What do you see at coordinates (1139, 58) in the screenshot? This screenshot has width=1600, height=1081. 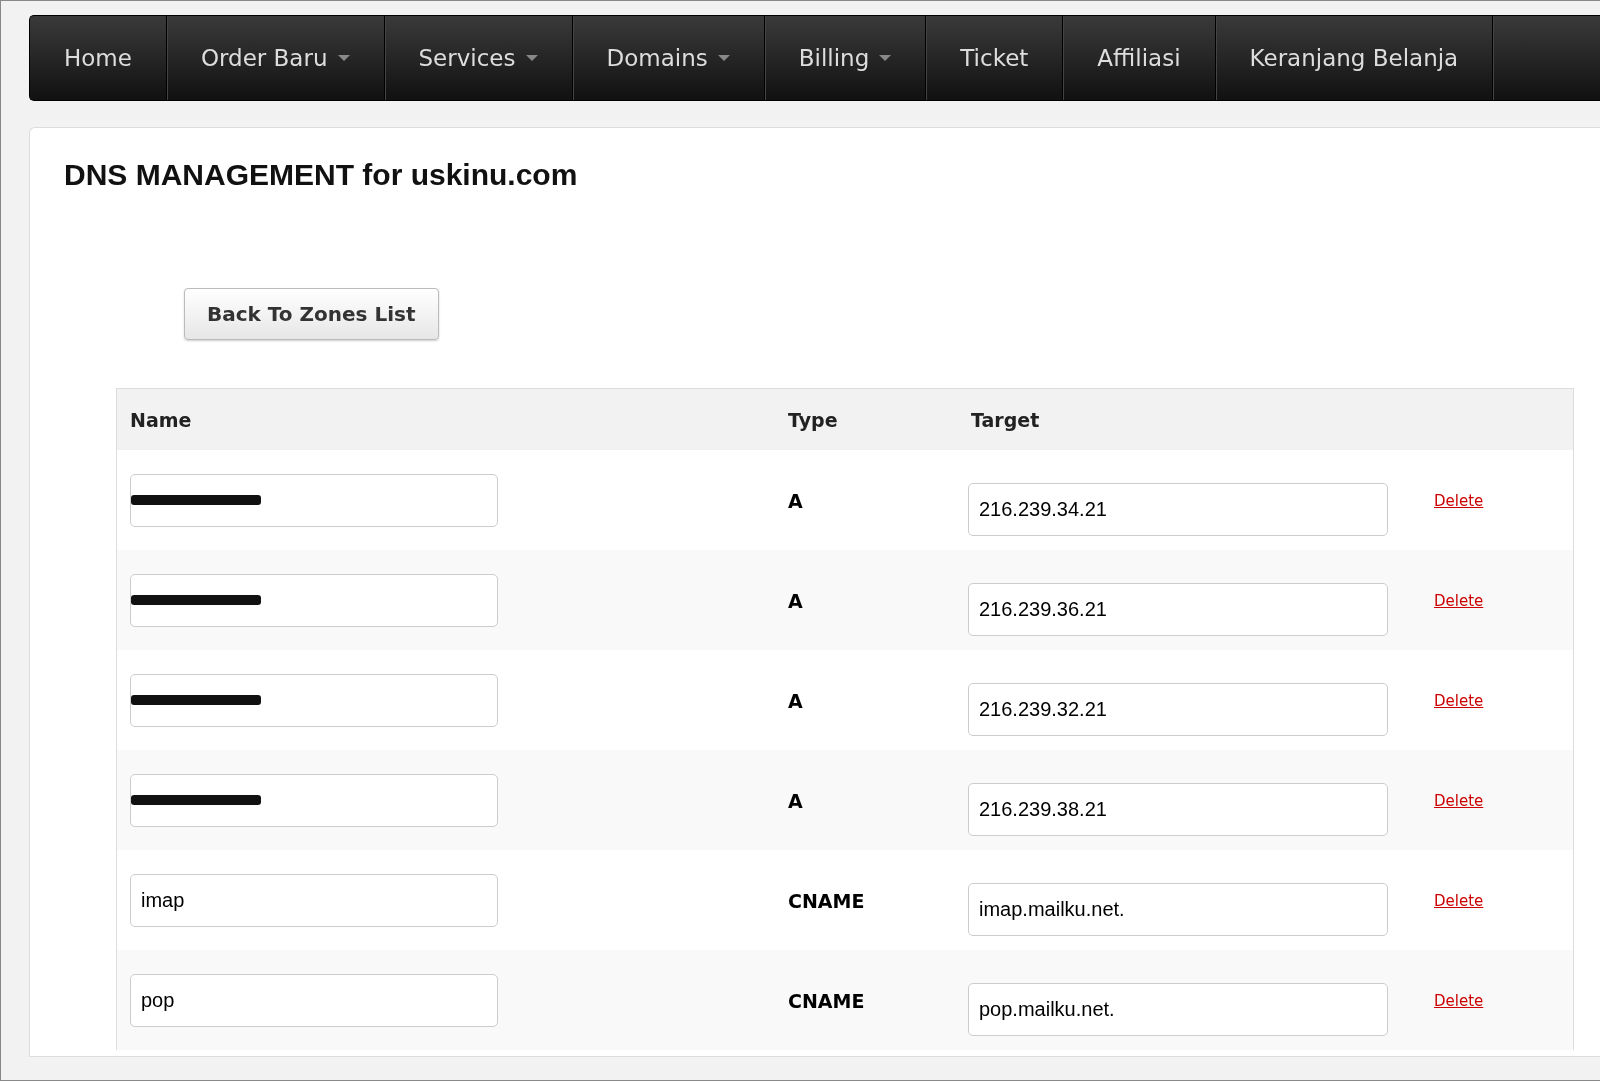 I see `nav-tab: Affiliasi` at bounding box center [1139, 58].